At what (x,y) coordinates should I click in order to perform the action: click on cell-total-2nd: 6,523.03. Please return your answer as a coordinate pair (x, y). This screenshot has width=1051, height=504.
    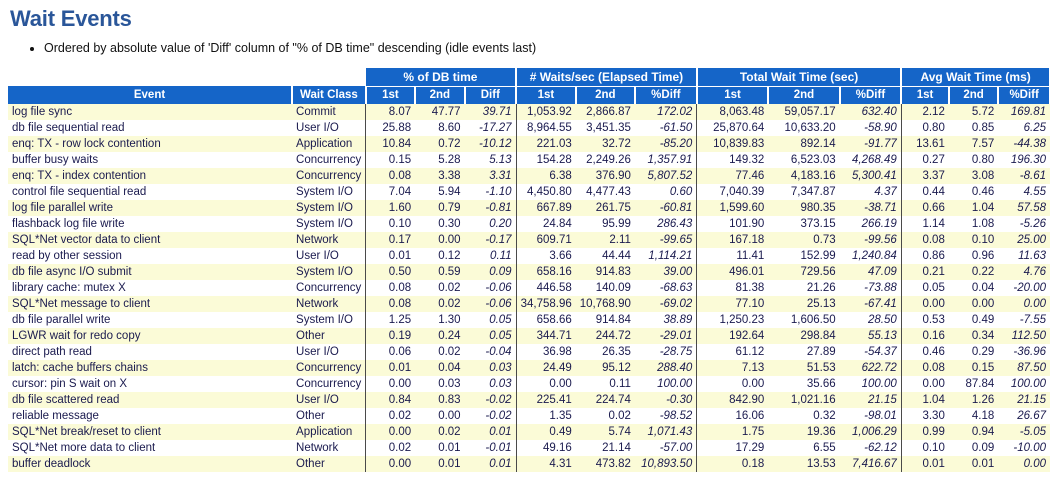
    Looking at the image, I should click on (804, 160).